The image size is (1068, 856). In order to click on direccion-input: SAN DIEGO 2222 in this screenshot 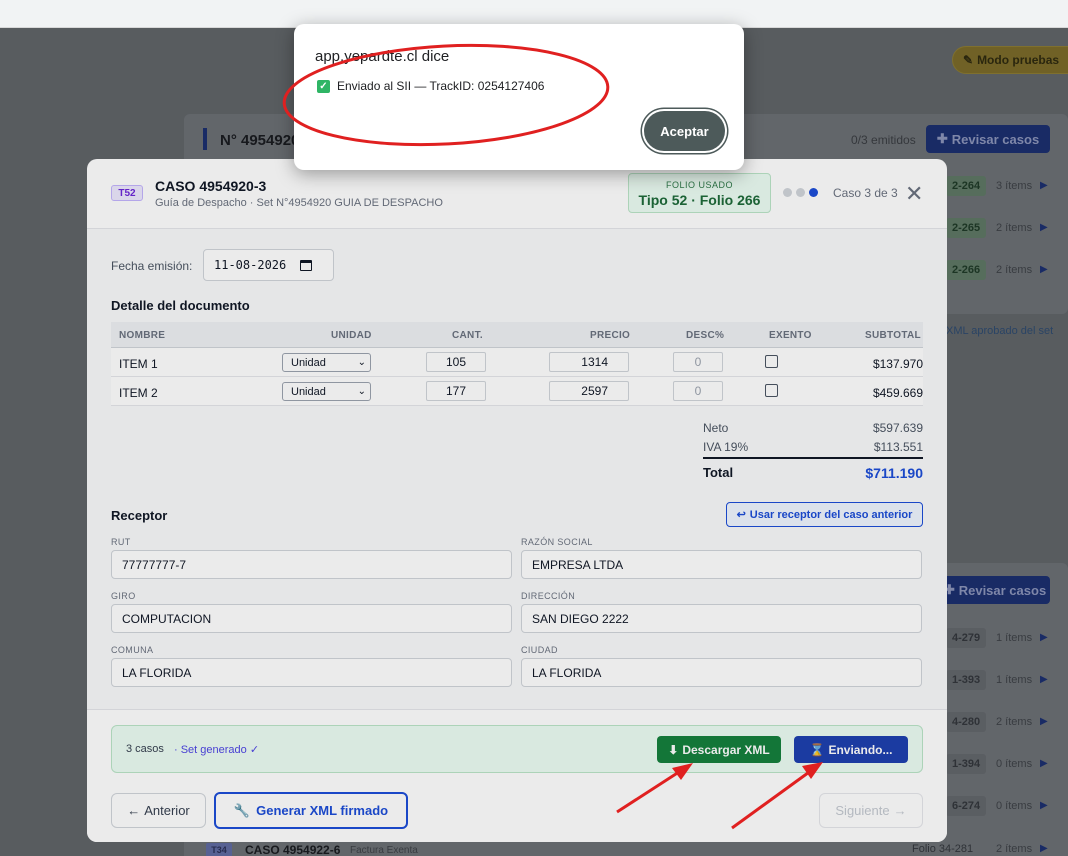, I will do `click(721, 618)`.